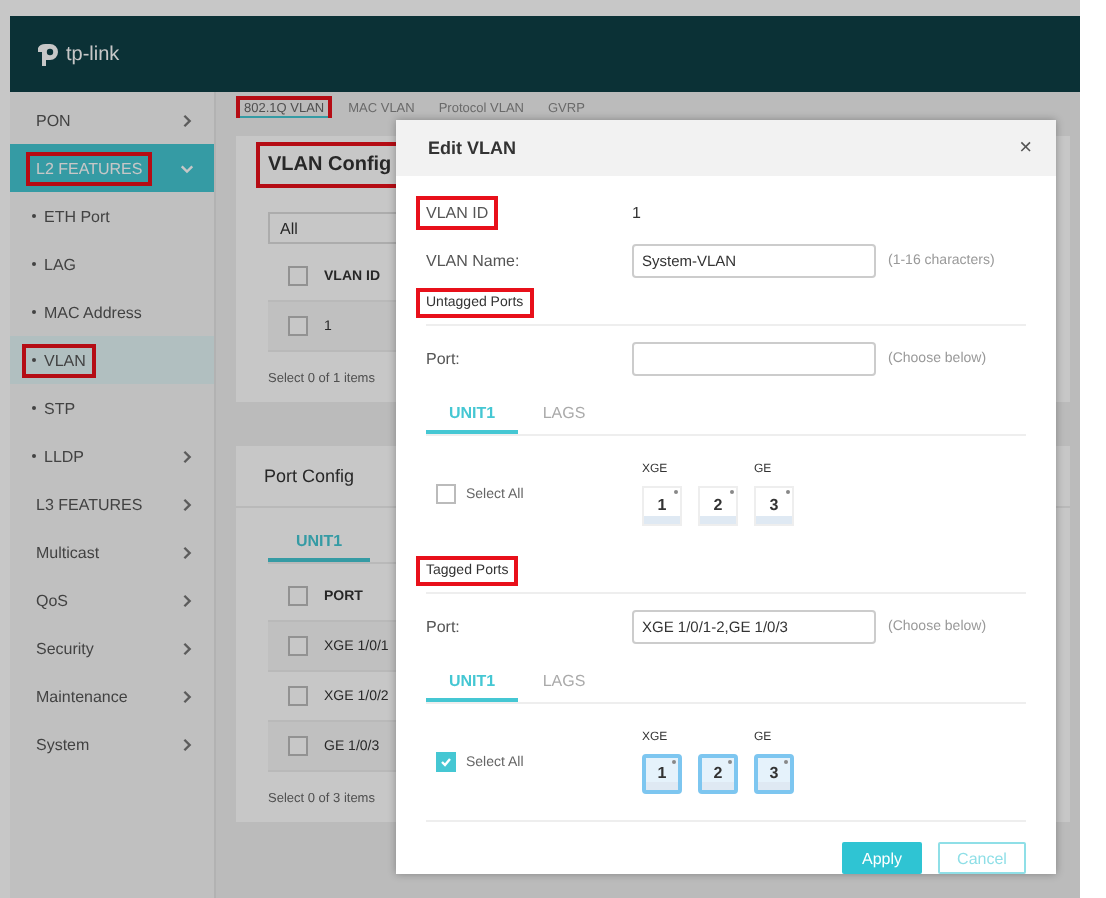  I want to click on sidebar-subitem: STP, so click(112, 408).